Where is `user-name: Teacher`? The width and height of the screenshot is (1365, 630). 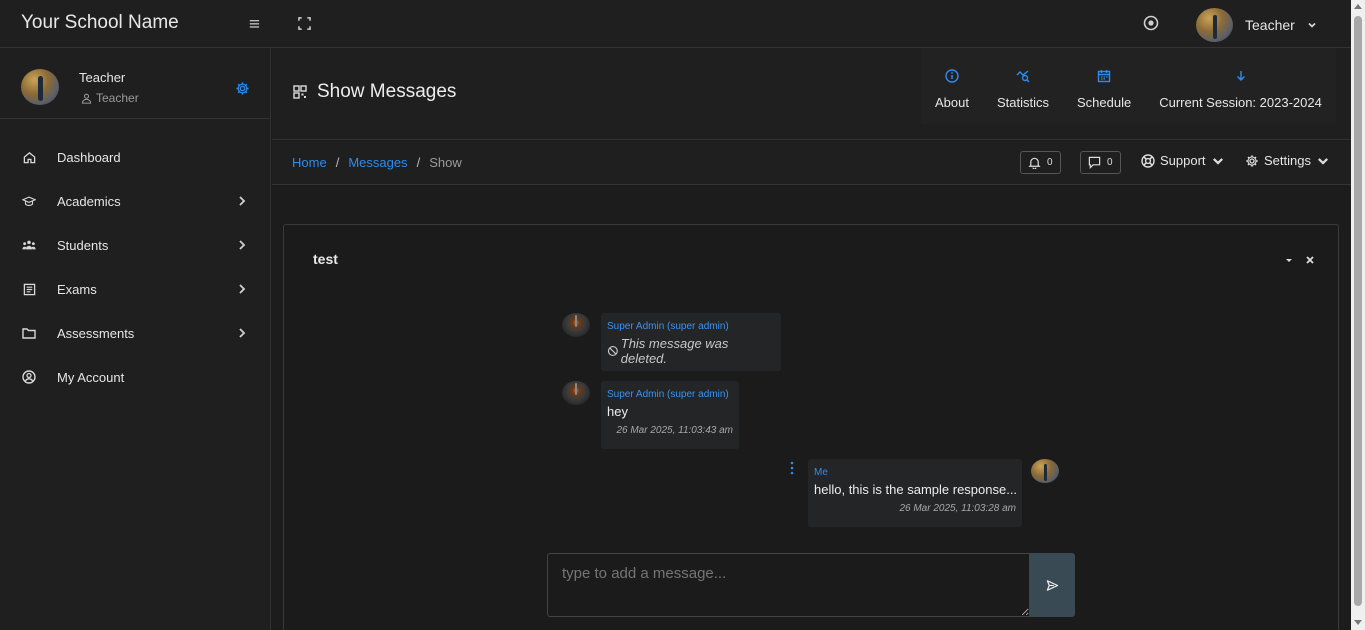
user-name: Teacher is located at coordinates (1270, 25).